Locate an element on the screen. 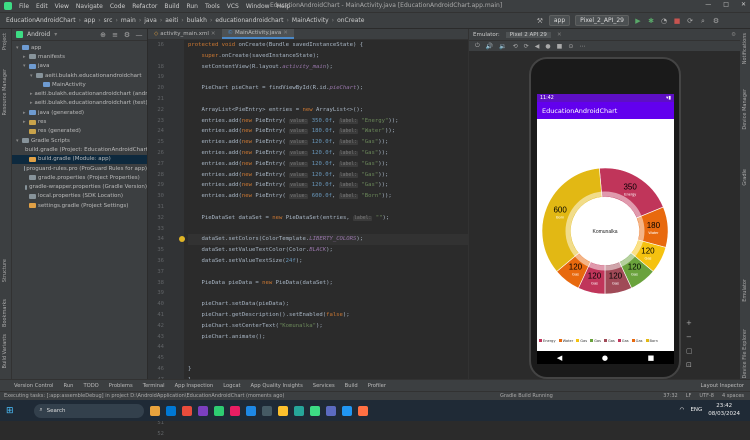 The image size is (750, 440). bottom-tool-app-inspection: App Inspection is located at coordinates (194, 386).